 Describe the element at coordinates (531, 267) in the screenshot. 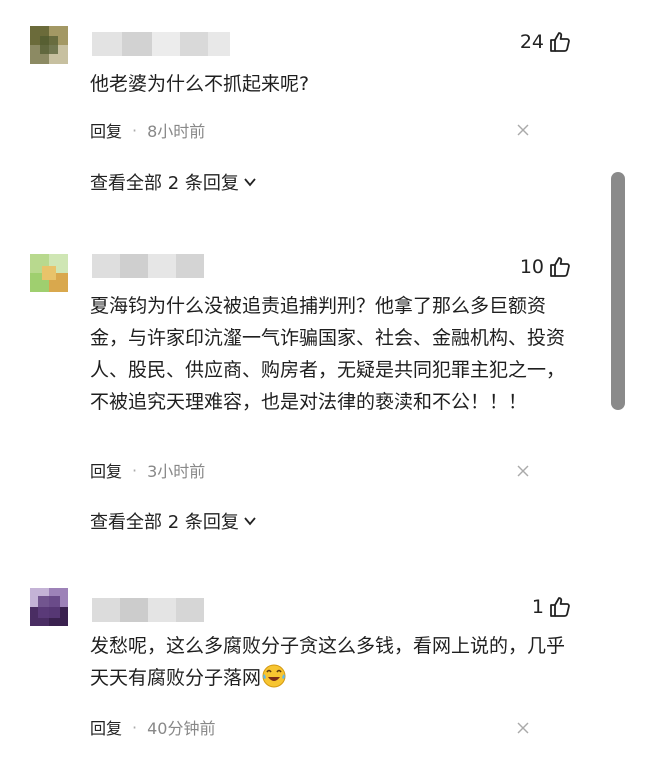

I see `like-count: 10` at that location.